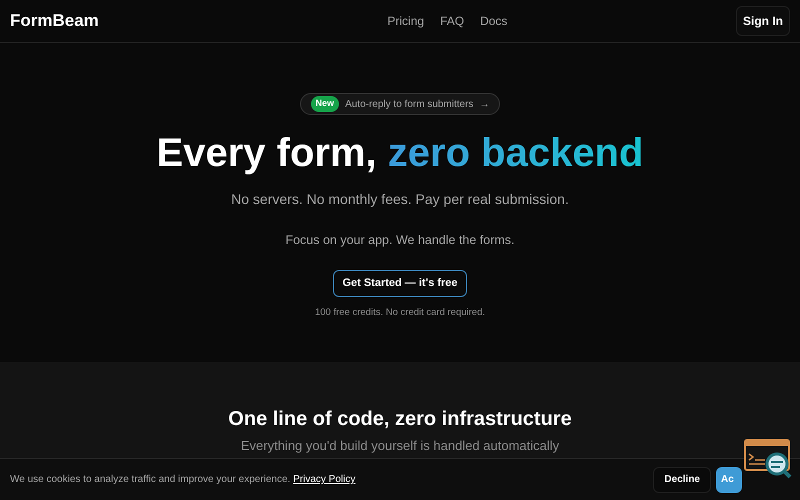 This screenshot has width=800, height=500. I want to click on sign-in-button: Sign In, so click(763, 21).